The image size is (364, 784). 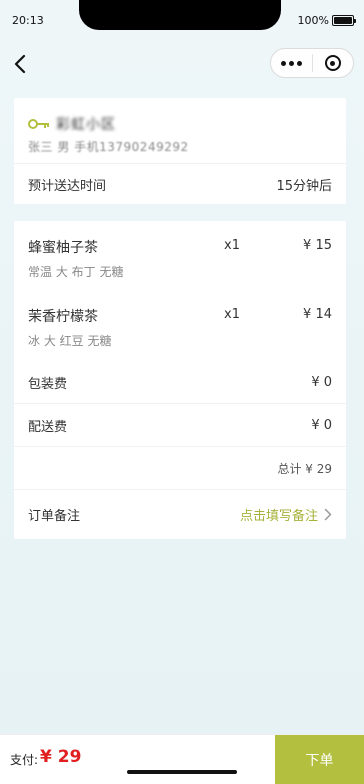 I want to click on address-card: 彩虹小区 张三 男 手机13790249292 预计送达时间 15分钟后, so click(x=180, y=151).